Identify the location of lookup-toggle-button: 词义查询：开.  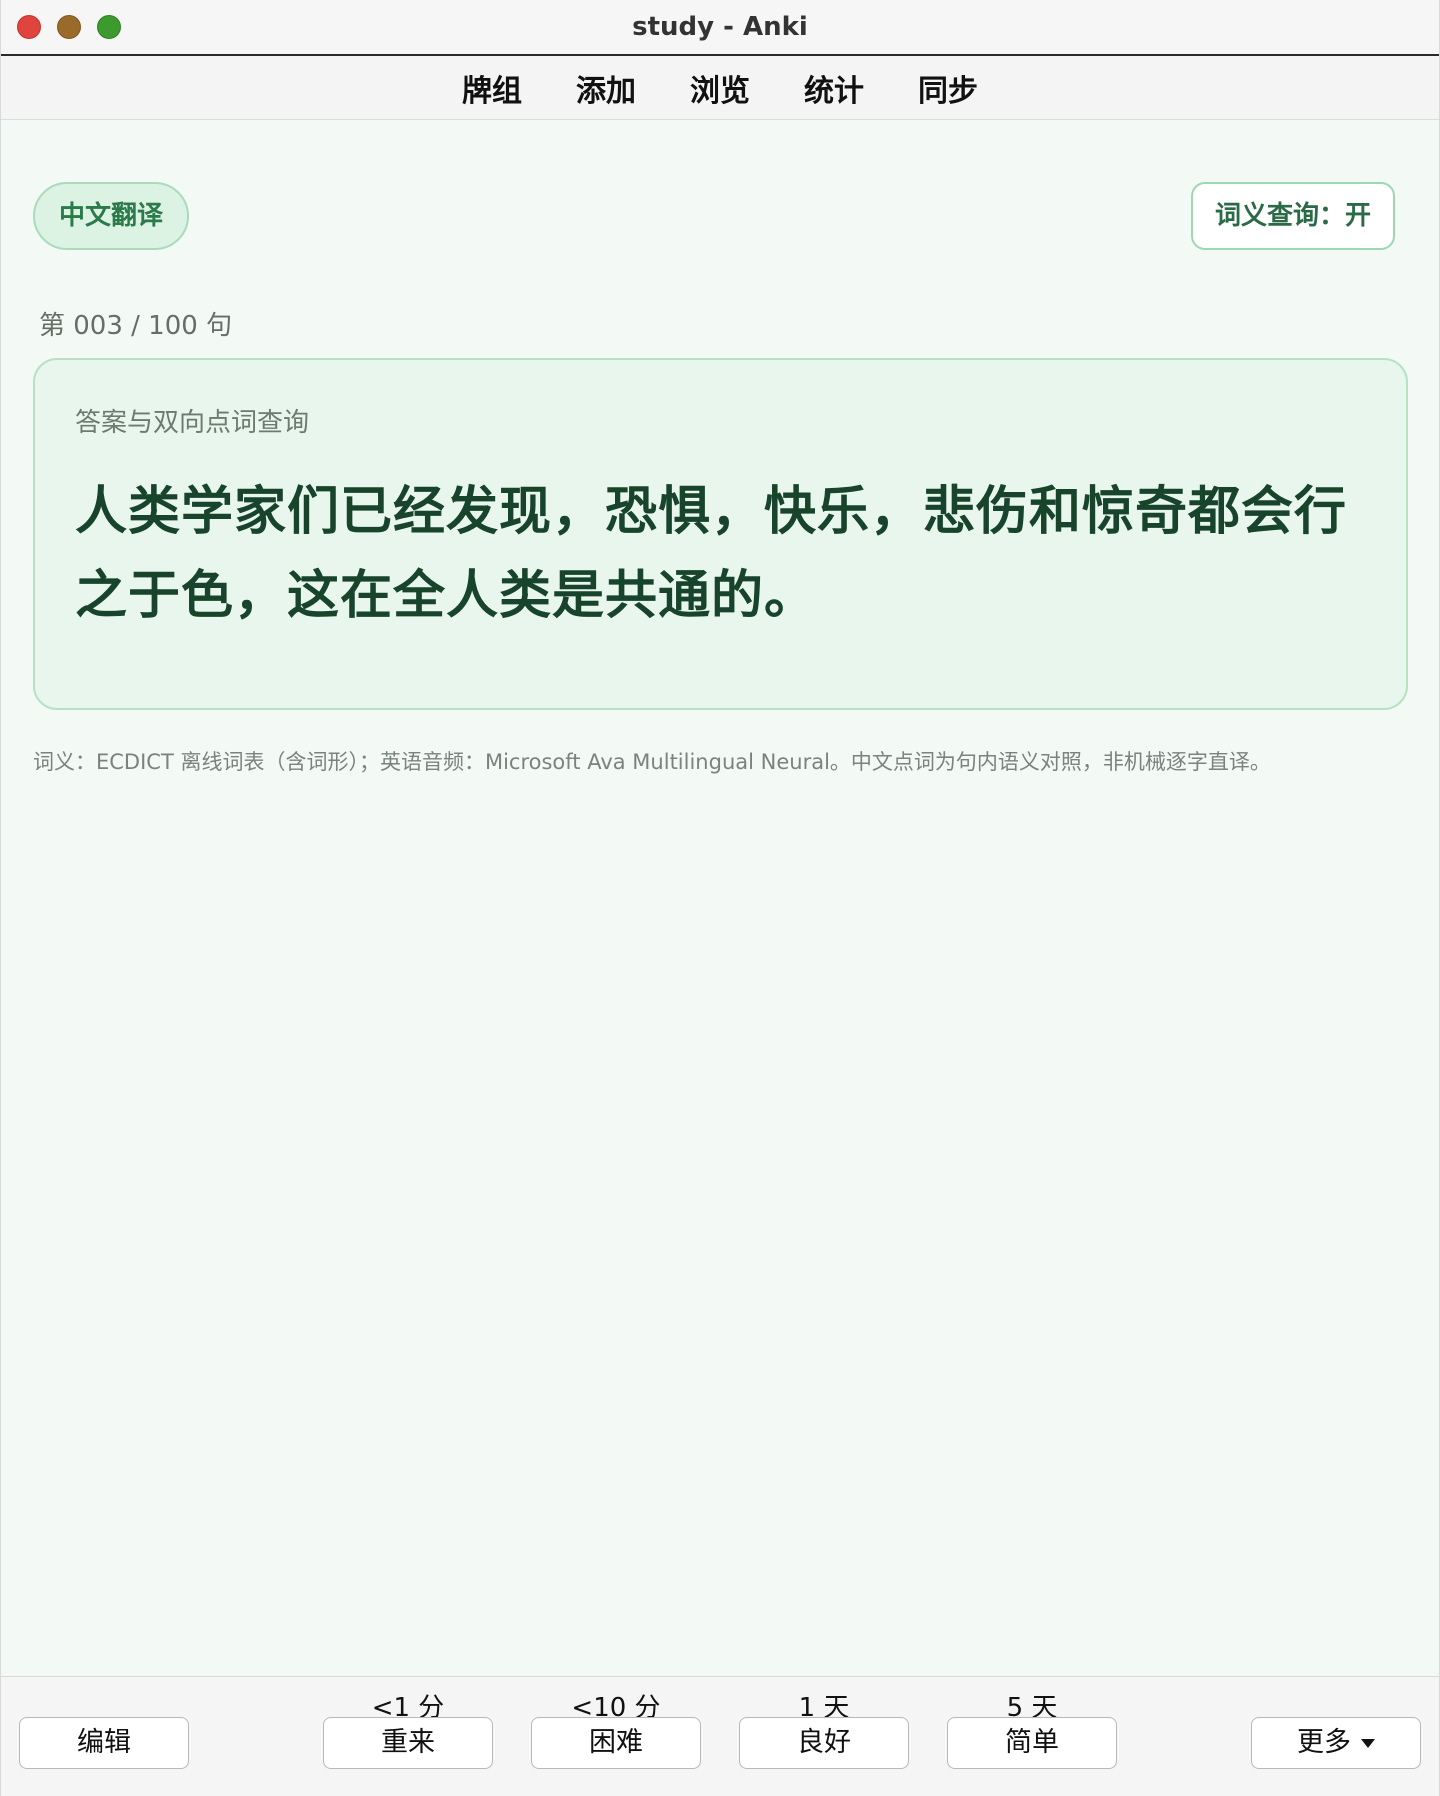
(1292, 216).